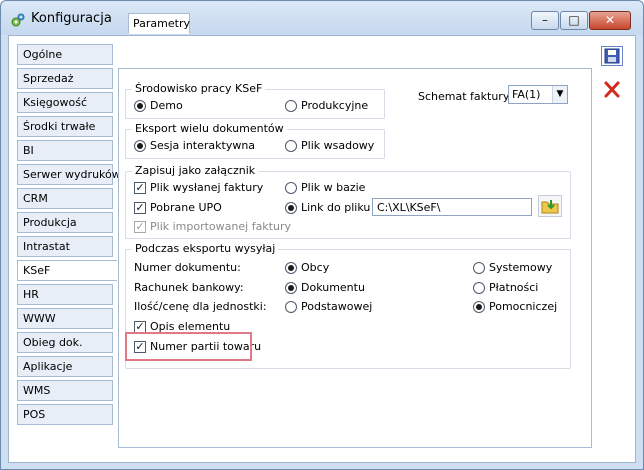  What do you see at coordinates (198, 187) in the screenshot?
I see `sent-invoice-checkbox: ✓ Plik wysłanej faktury` at bounding box center [198, 187].